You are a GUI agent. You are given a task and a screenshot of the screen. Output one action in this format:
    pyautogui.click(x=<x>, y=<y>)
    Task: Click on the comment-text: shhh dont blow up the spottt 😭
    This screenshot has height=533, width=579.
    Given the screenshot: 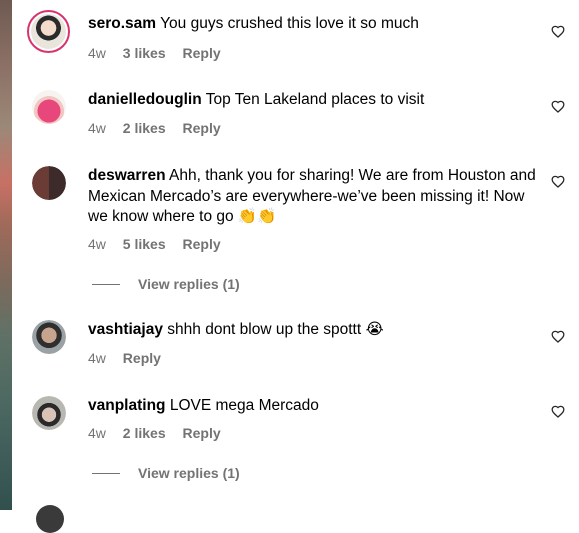 What is the action you would take?
    pyautogui.click(x=275, y=329)
    